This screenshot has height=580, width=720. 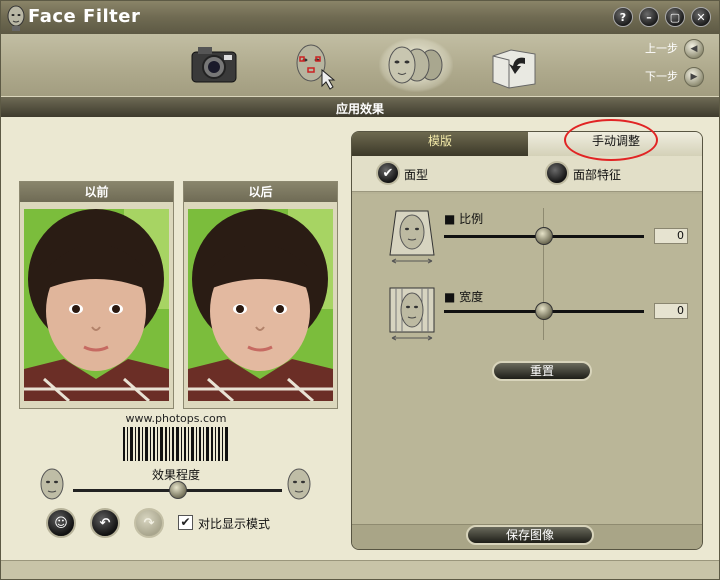 I want to click on redo-button: ↷, so click(x=149, y=523).